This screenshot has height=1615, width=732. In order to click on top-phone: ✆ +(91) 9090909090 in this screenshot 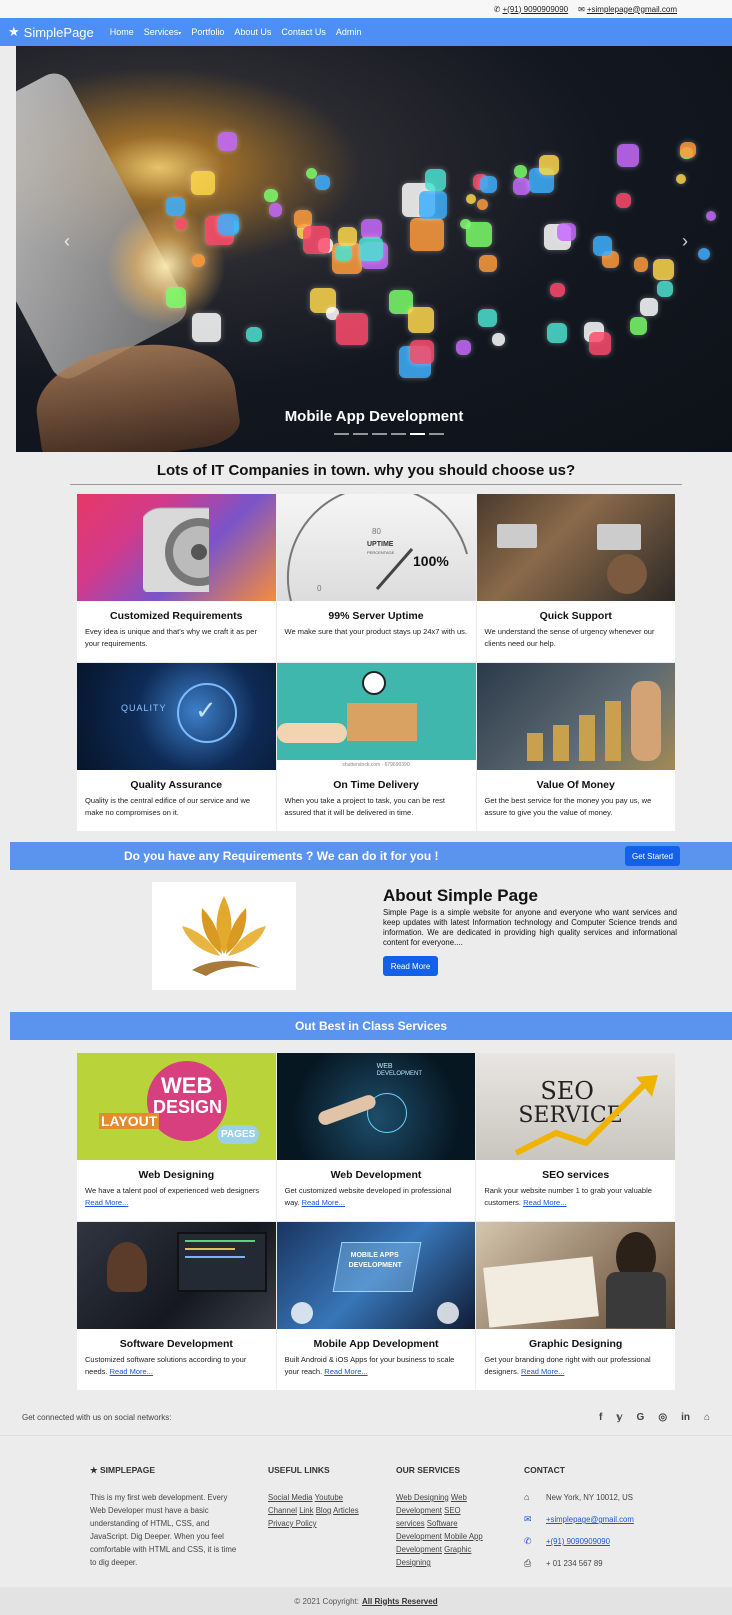, I will do `click(531, 9)`.